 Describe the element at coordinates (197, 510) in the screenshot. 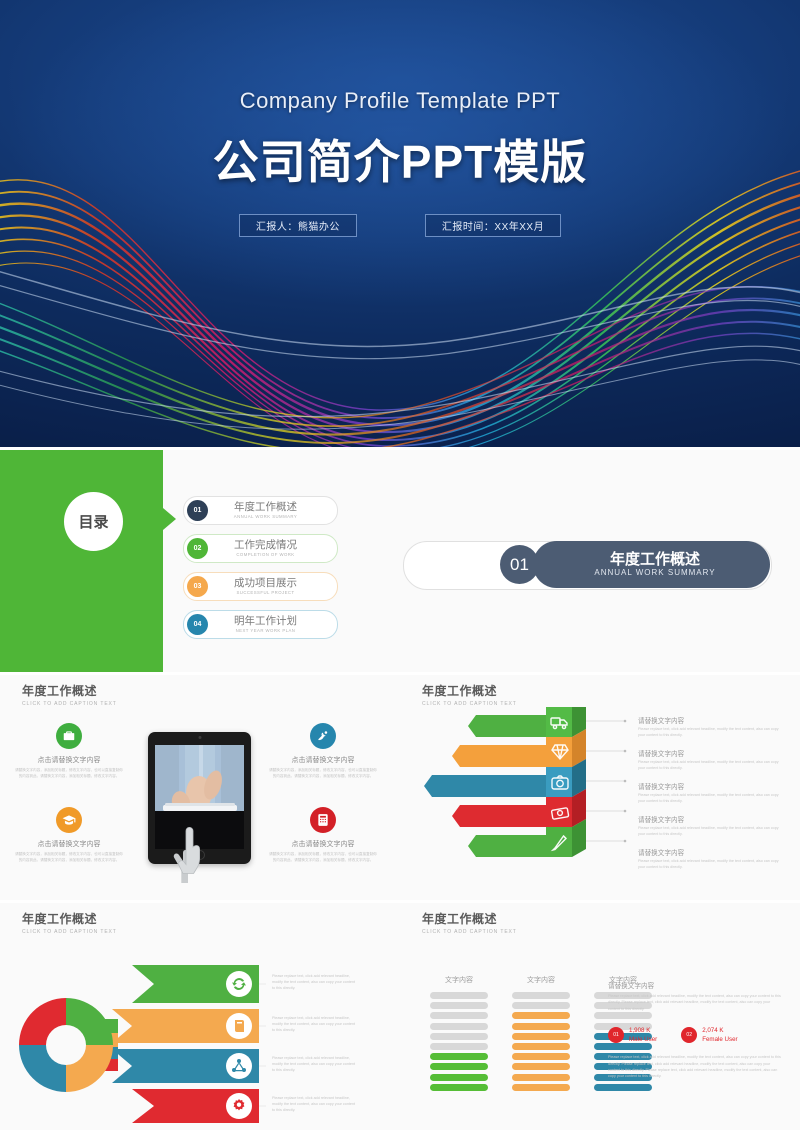

I see `toc-num-1: 01` at that location.